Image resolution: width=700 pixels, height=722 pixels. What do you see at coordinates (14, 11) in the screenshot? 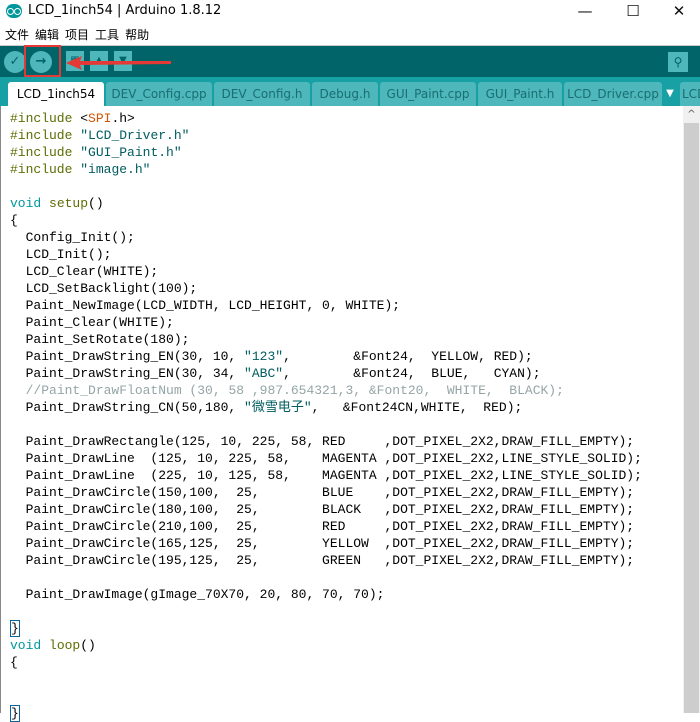
I see `arduino-logo-icon` at bounding box center [14, 11].